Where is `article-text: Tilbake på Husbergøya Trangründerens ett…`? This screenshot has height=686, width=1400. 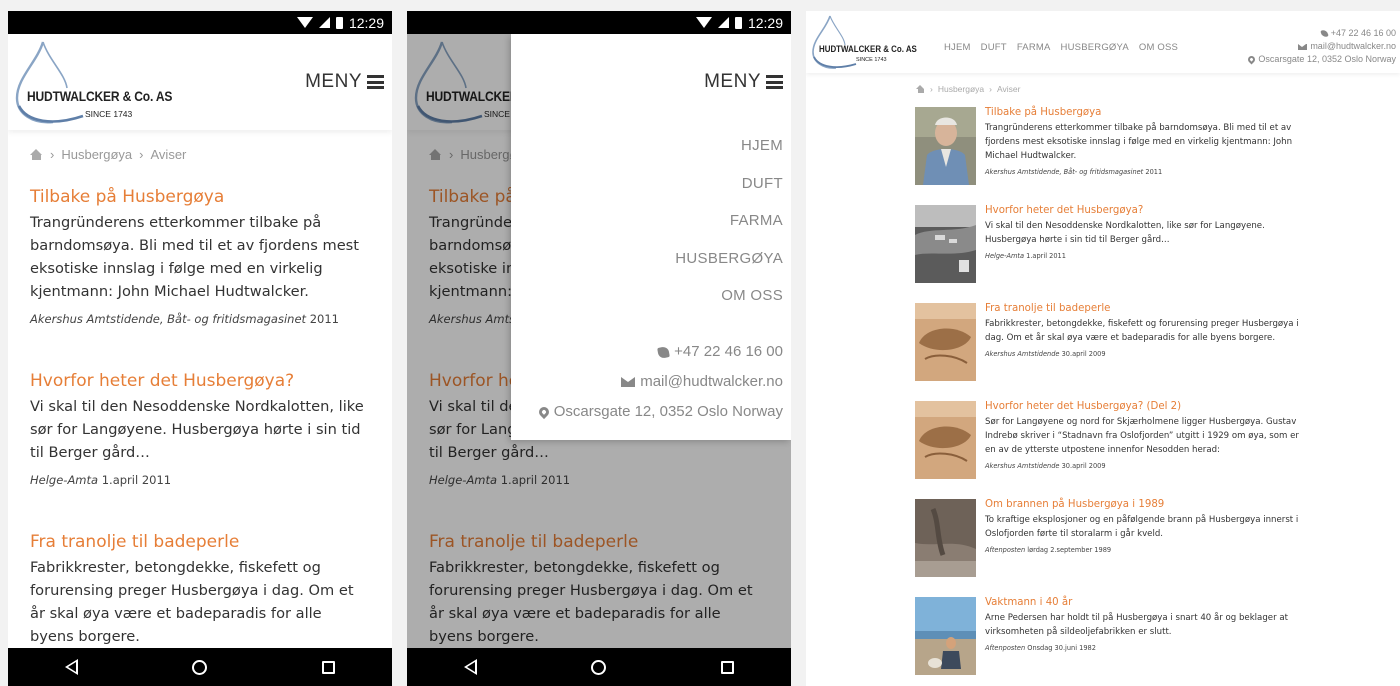
article-text: Tilbake på Husbergøya Trangründerens ett… is located at coordinates (1145, 141).